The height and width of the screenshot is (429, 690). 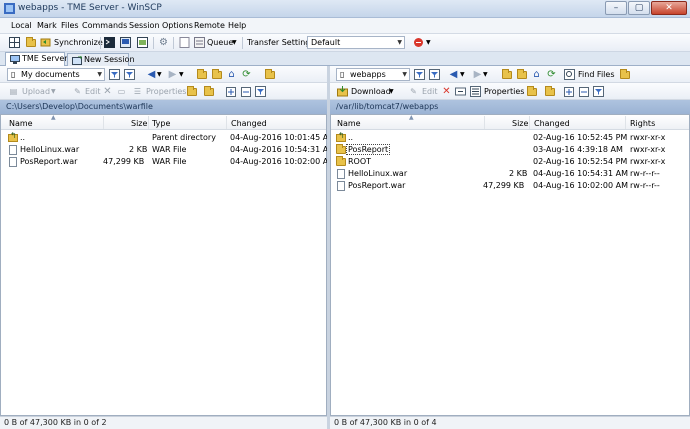 I want to click on synchronize-icon, so click(x=45, y=42).